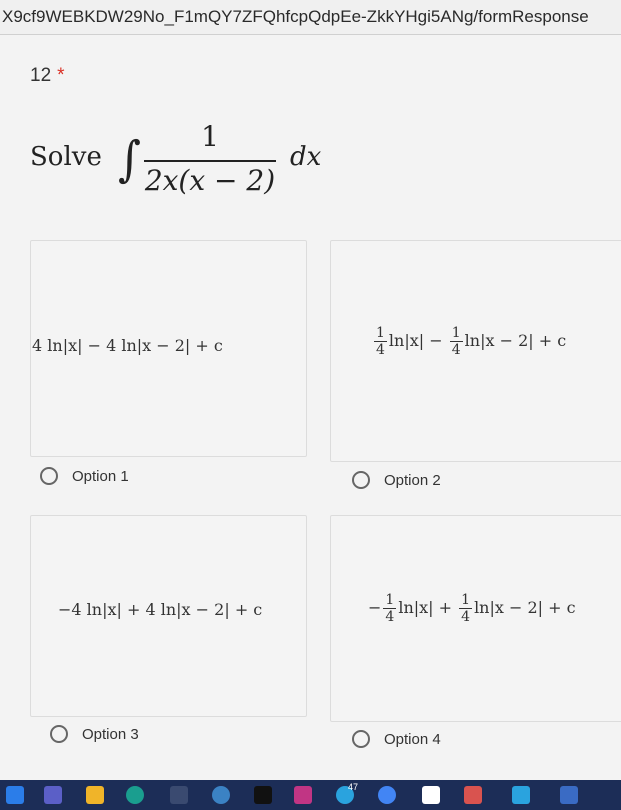 This screenshot has height=810, width=621. What do you see at coordinates (361, 480) in the screenshot?
I see `option-2-radio` at bounding box center [361, 480].